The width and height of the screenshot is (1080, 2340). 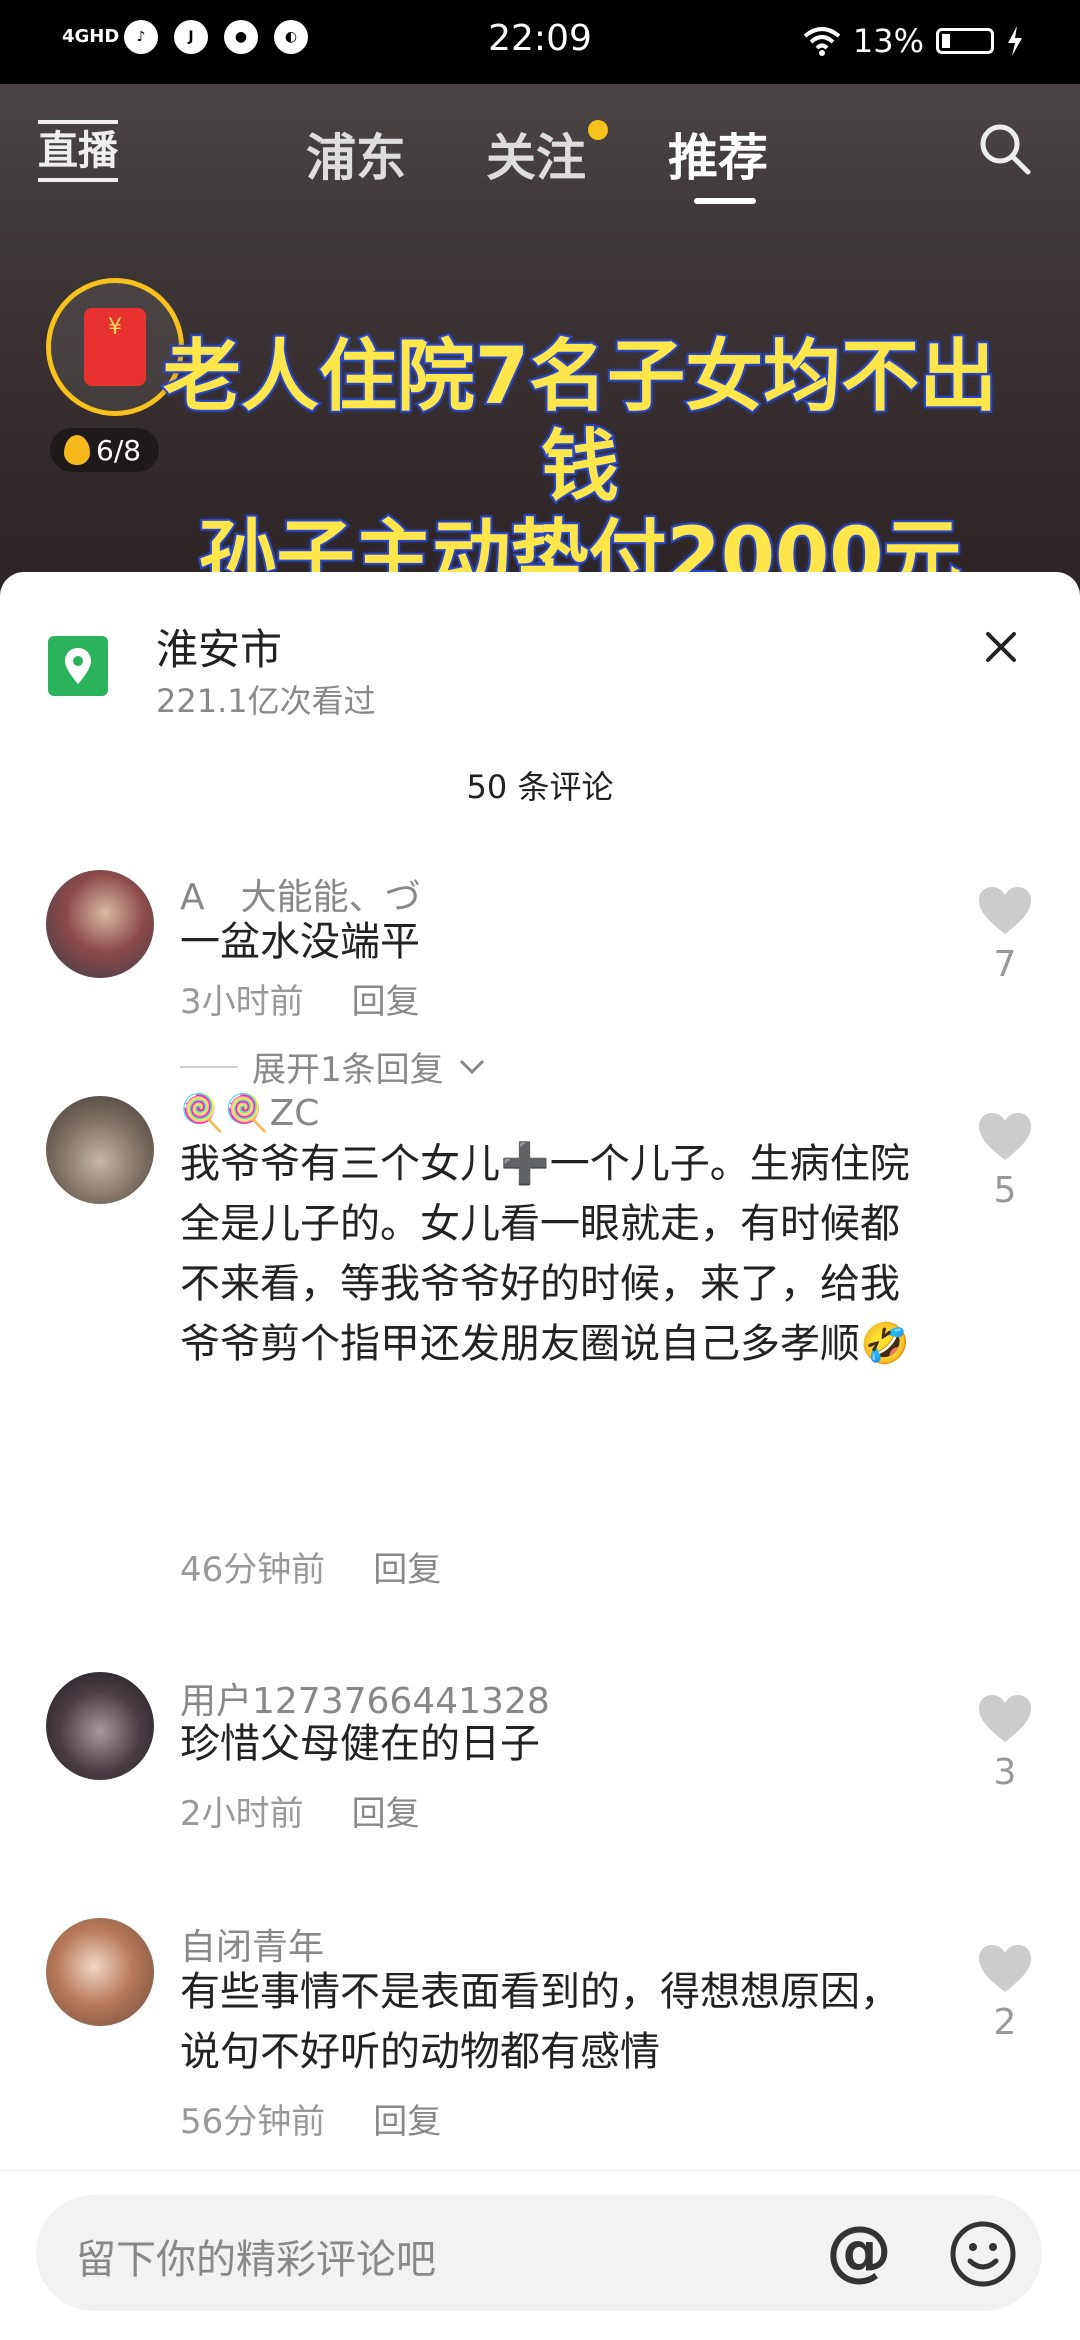 I want to click on location-views: 221.1亿次看过, so click(x=266, y=701).